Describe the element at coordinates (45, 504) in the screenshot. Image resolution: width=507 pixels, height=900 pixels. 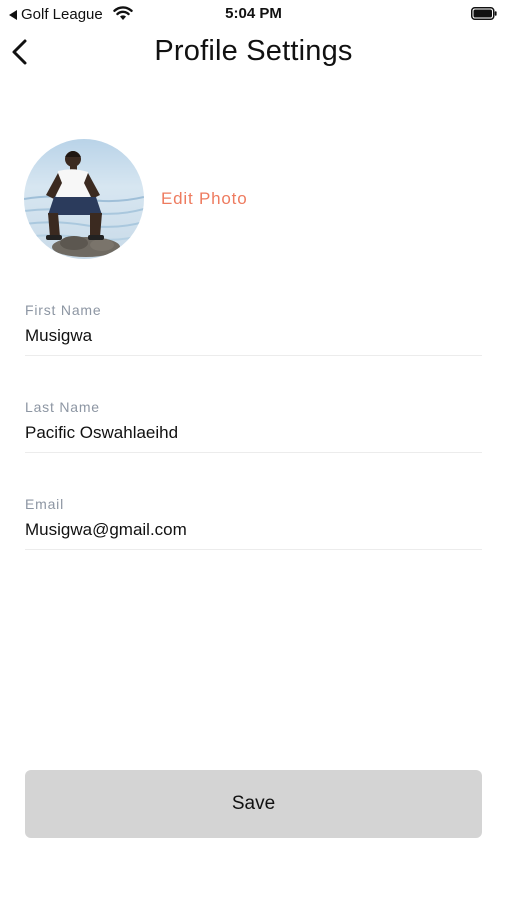
I see `email-label: Email` at that location.